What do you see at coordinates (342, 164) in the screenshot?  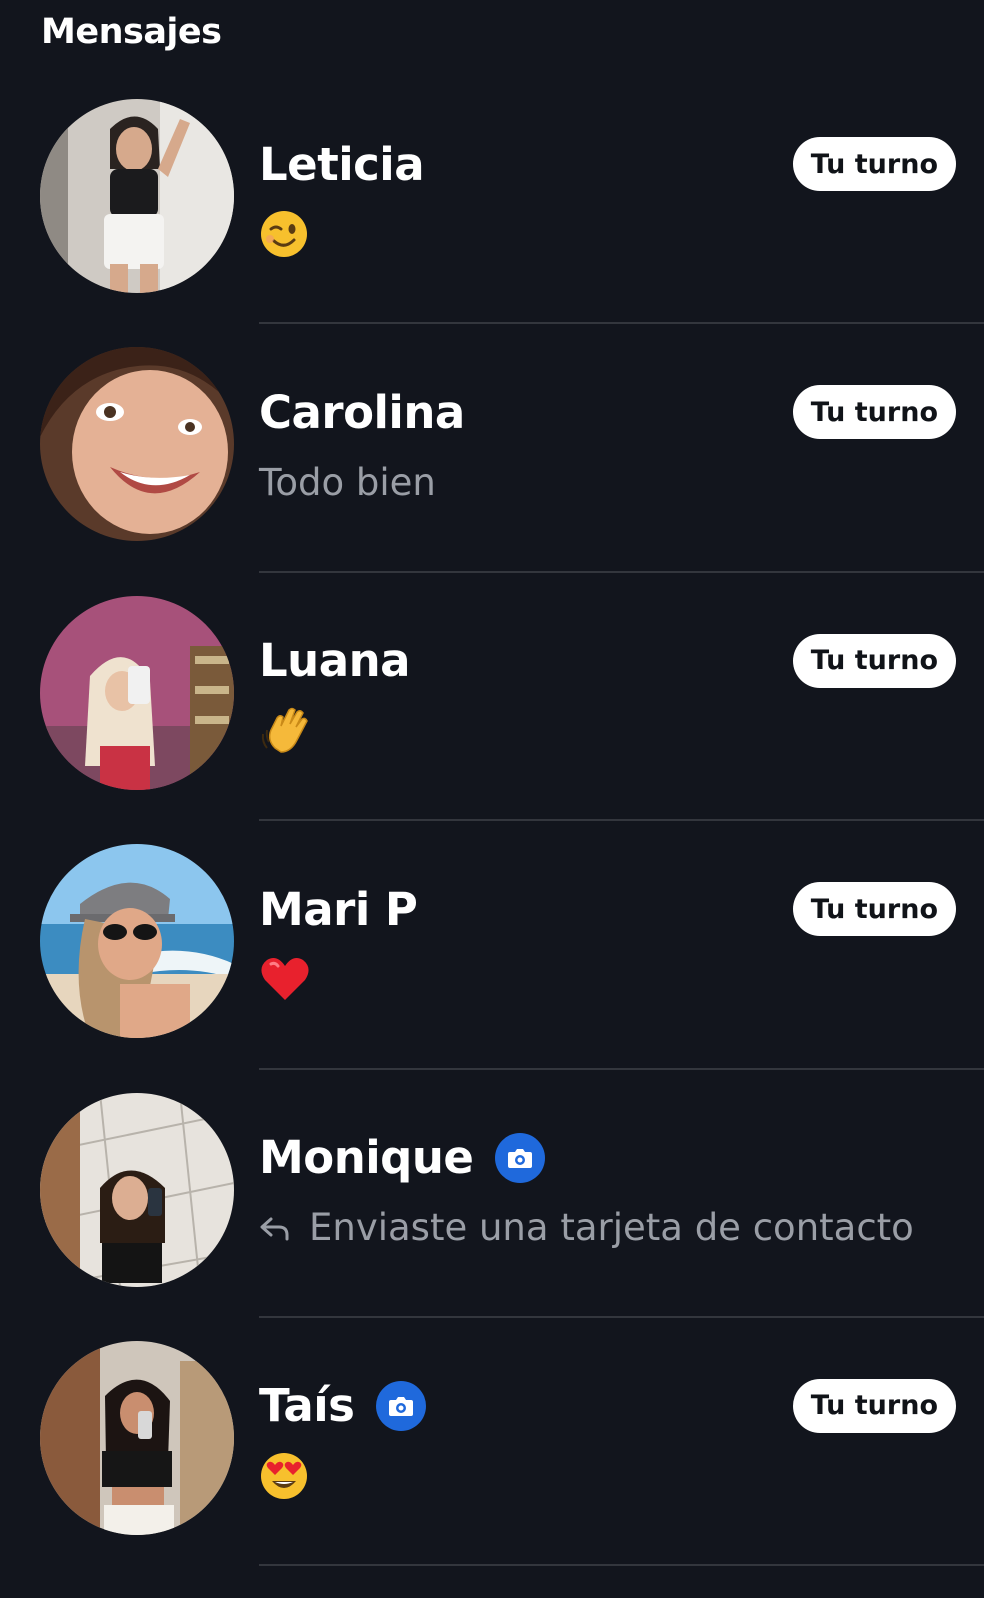 I see `contact-name: Leticia` at bounding box center [342, 164].